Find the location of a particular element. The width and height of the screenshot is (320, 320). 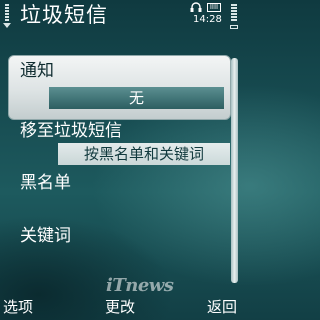

scrollbar is located at coordinates (234, 170).